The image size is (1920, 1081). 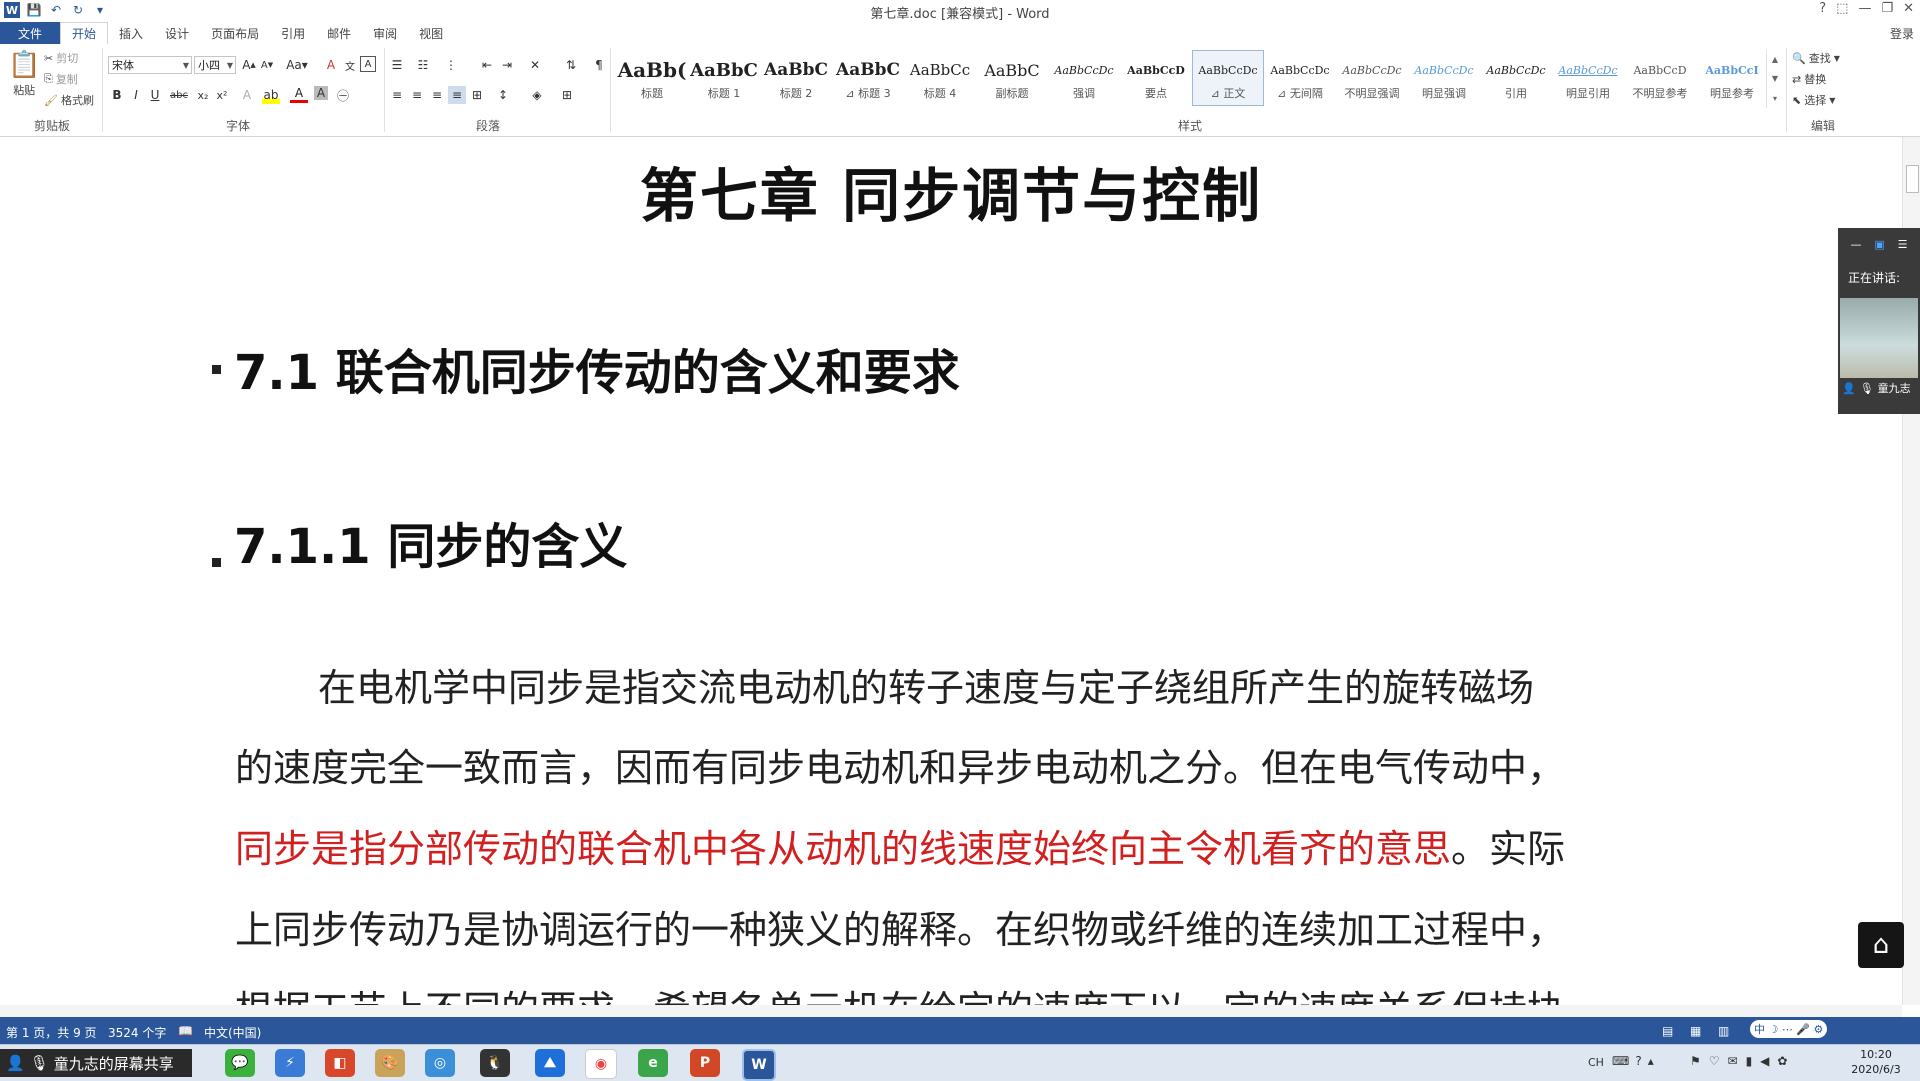 I want to click on style-intense-emphasis: AaBbCcDc 明显强调, so click(x=1444, y=78).